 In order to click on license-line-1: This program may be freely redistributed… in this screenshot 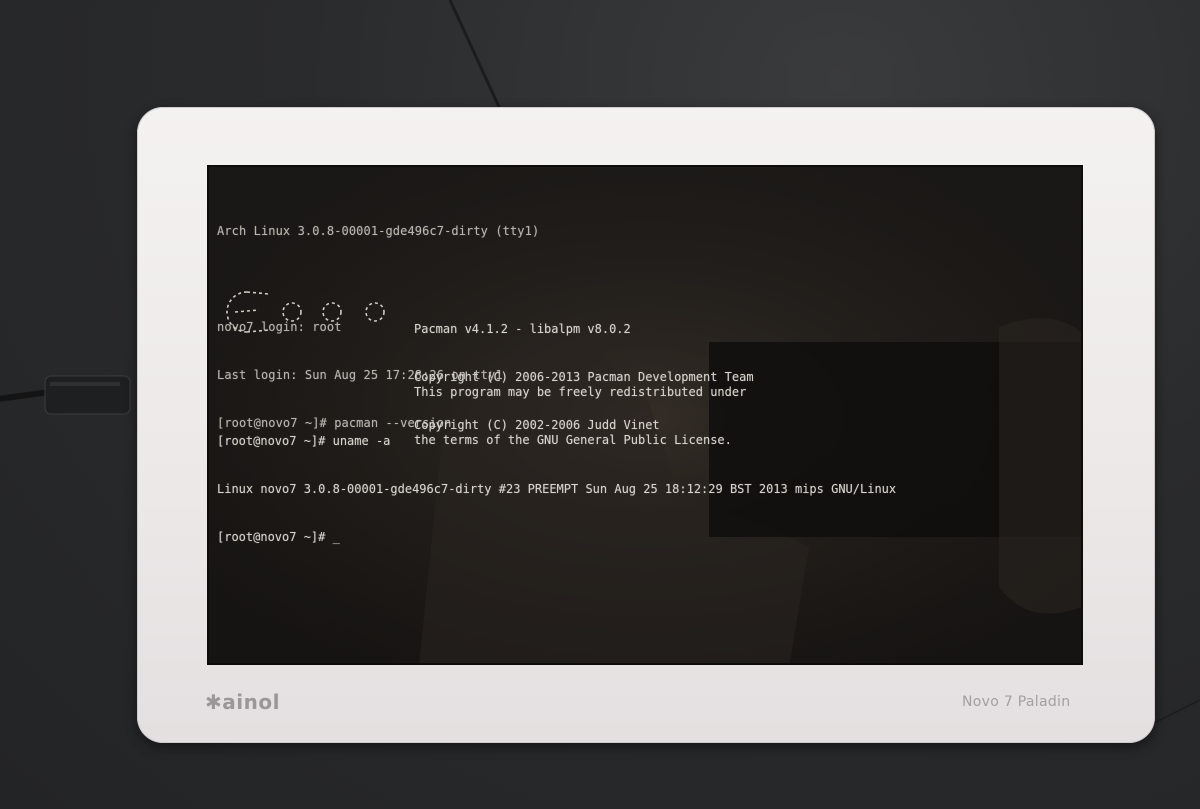, I will do `click(580, 392)`.